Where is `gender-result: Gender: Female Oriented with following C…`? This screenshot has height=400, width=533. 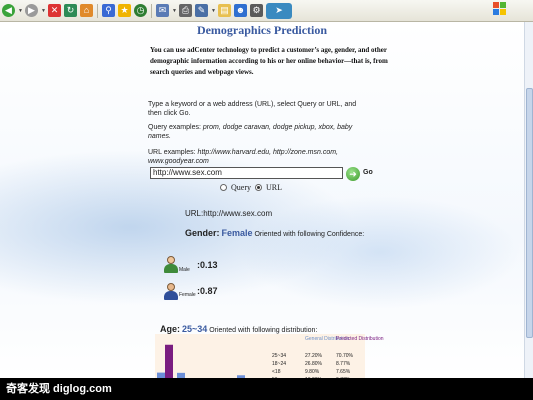 gender-result: Gender: Female Oriented with following C… is located at coordinates (275, 234).